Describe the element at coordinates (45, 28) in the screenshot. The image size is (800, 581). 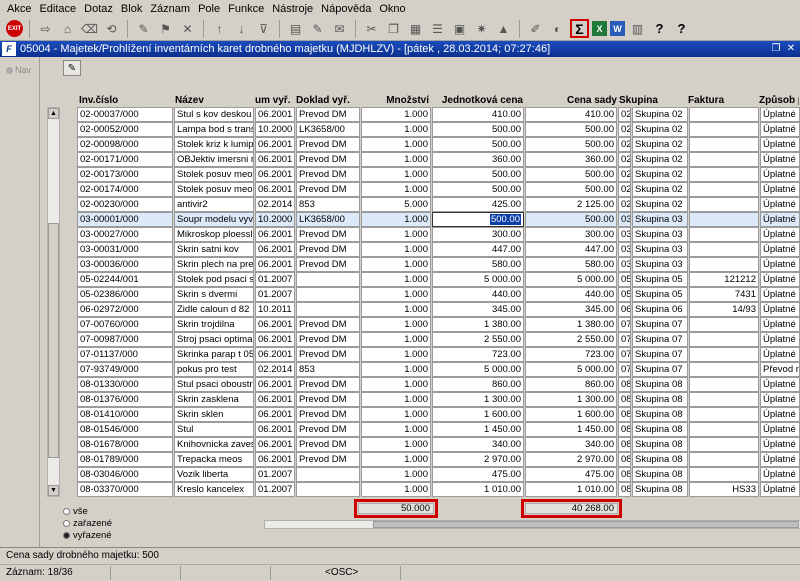
I see `save-icon: ⇨` at that location.